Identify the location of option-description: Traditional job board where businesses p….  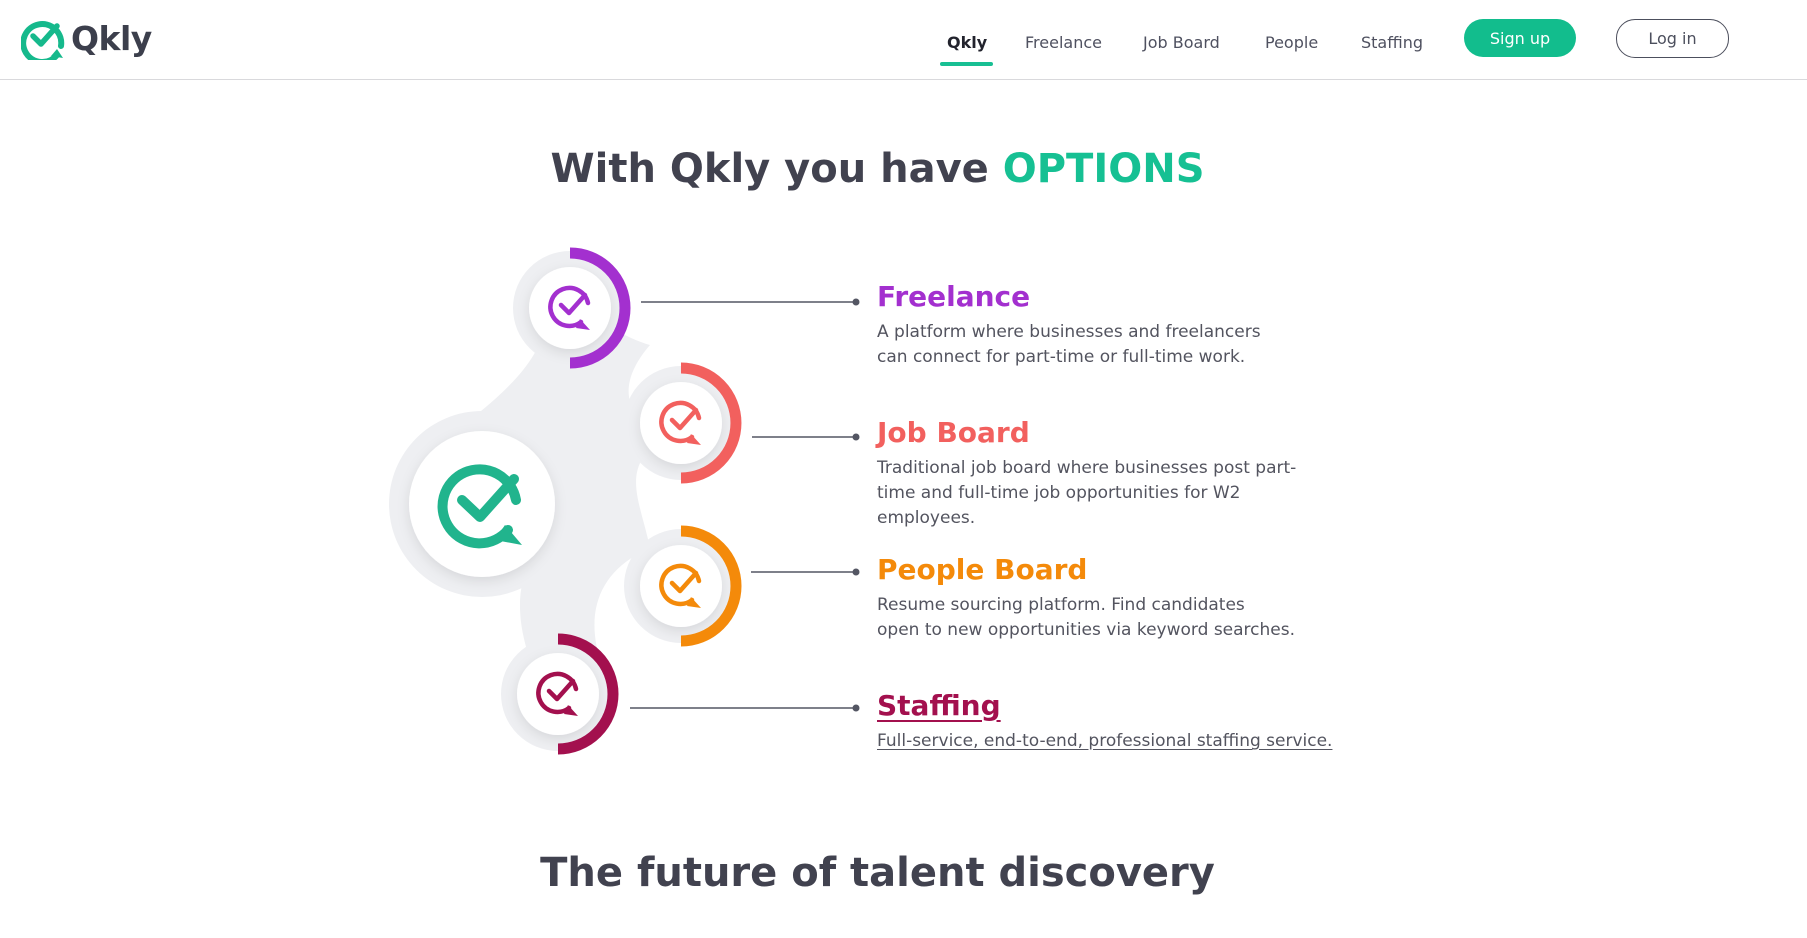
(1086, 493).